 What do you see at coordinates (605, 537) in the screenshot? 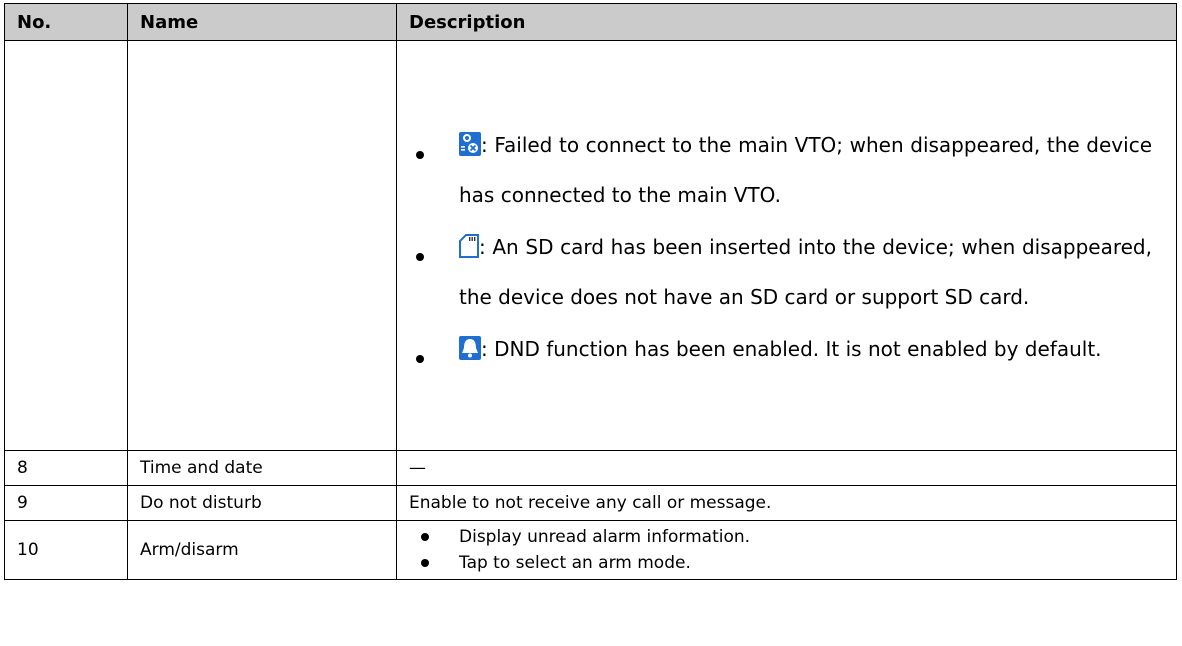
I see `list-item-text: Display unread alarm information.` at bounding box center [605, 537].